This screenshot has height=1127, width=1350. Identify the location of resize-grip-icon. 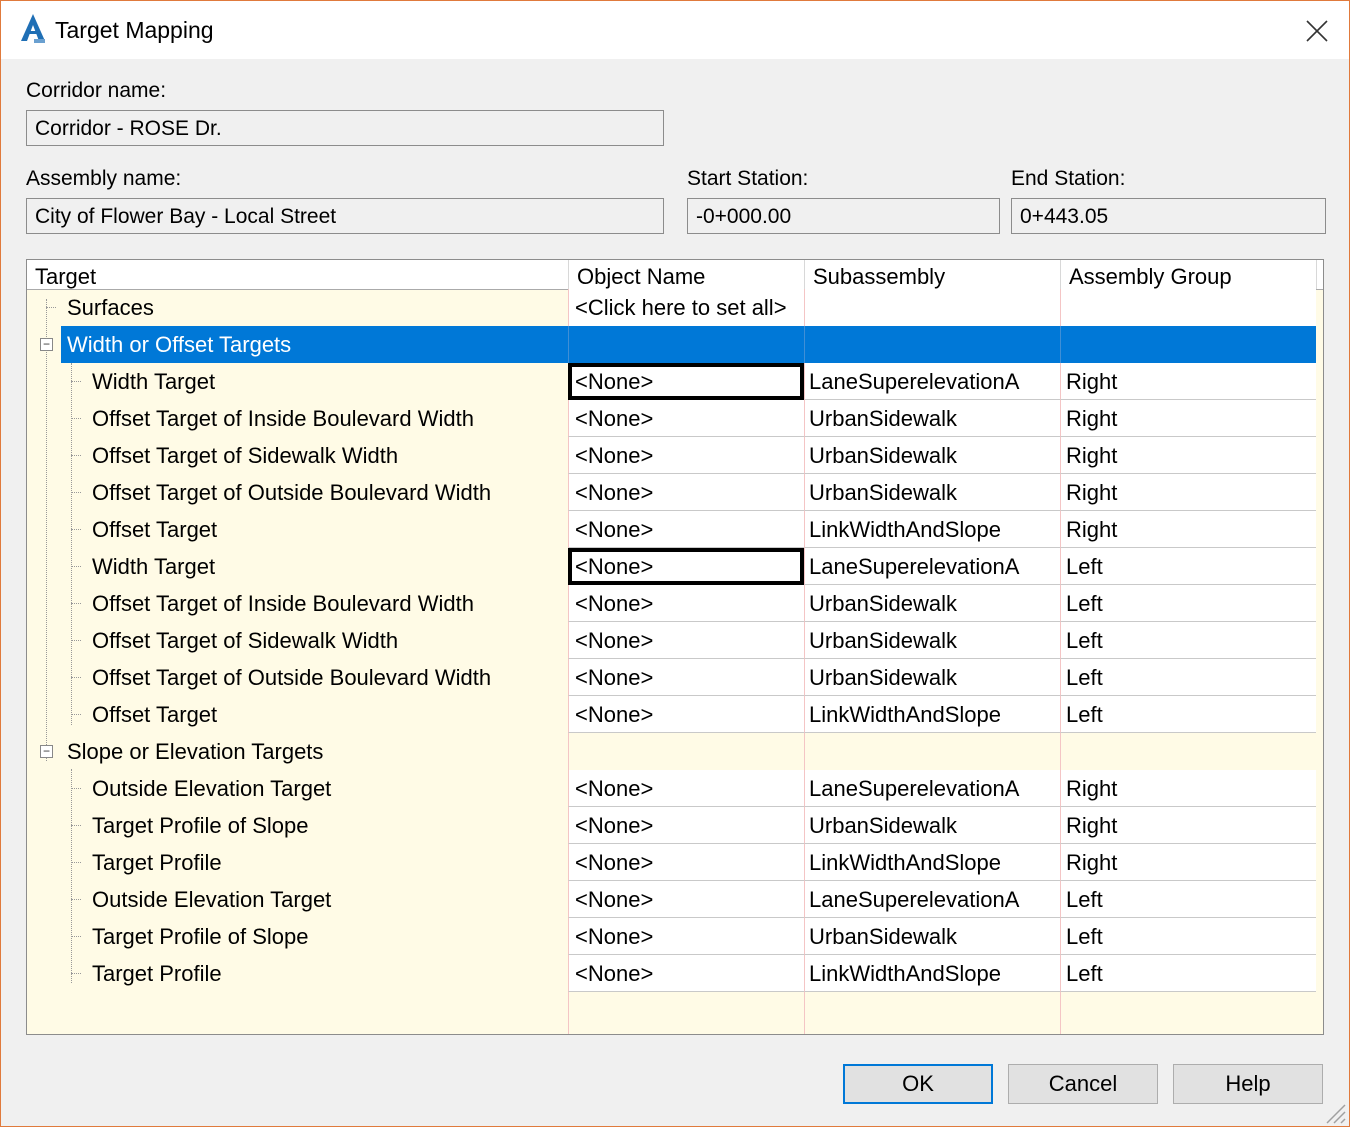
(1335, 1113).